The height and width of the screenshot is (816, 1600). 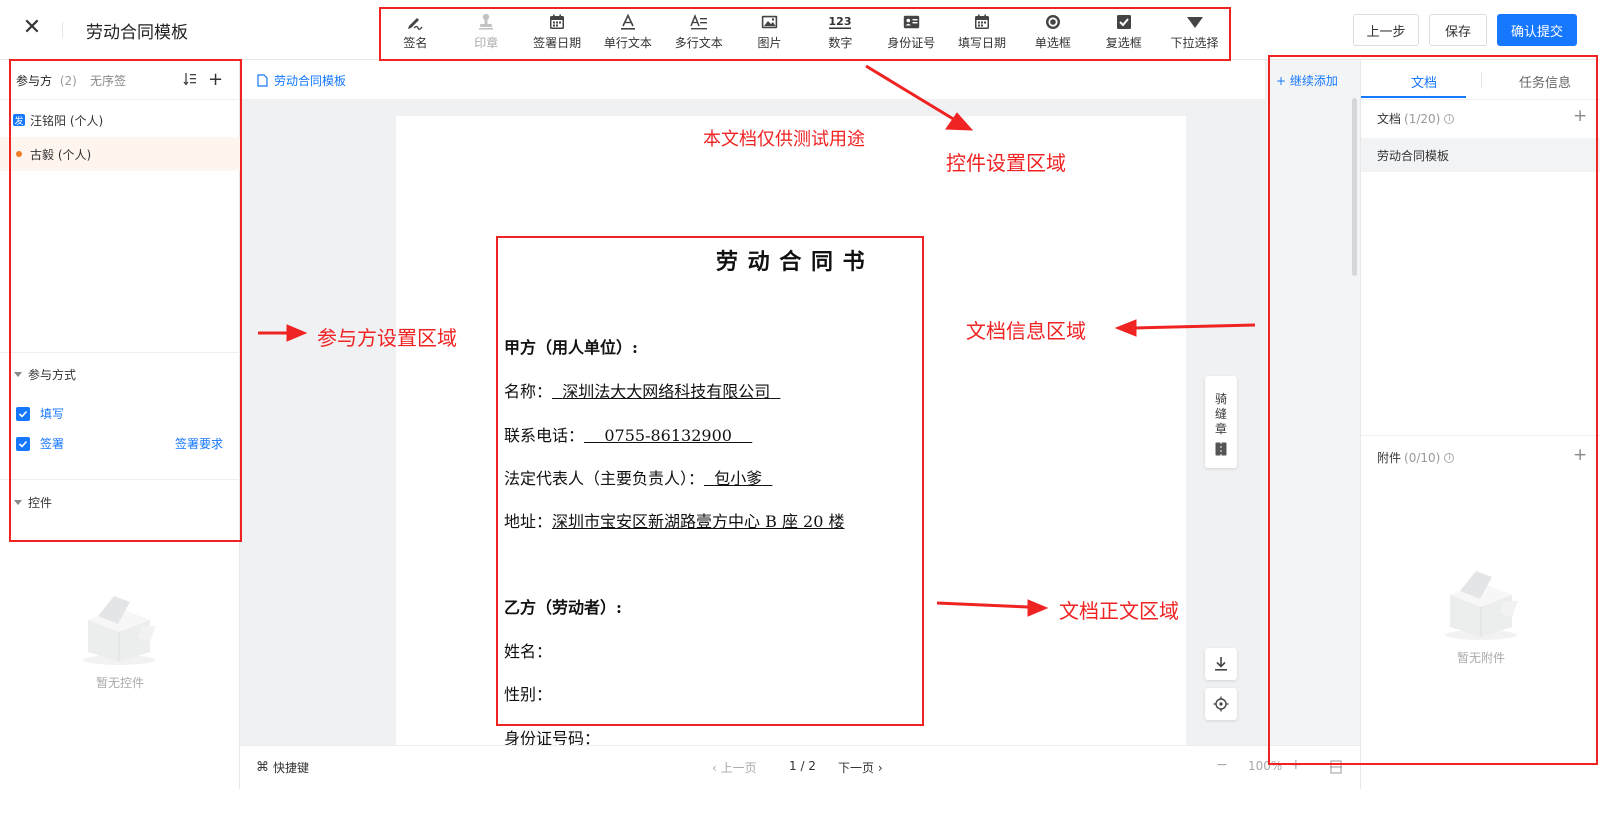 What do you see at coordinates (668, 435) in the screenshot?
I see `phone-value: 0755-86132900` at bounding box center [668, 435].